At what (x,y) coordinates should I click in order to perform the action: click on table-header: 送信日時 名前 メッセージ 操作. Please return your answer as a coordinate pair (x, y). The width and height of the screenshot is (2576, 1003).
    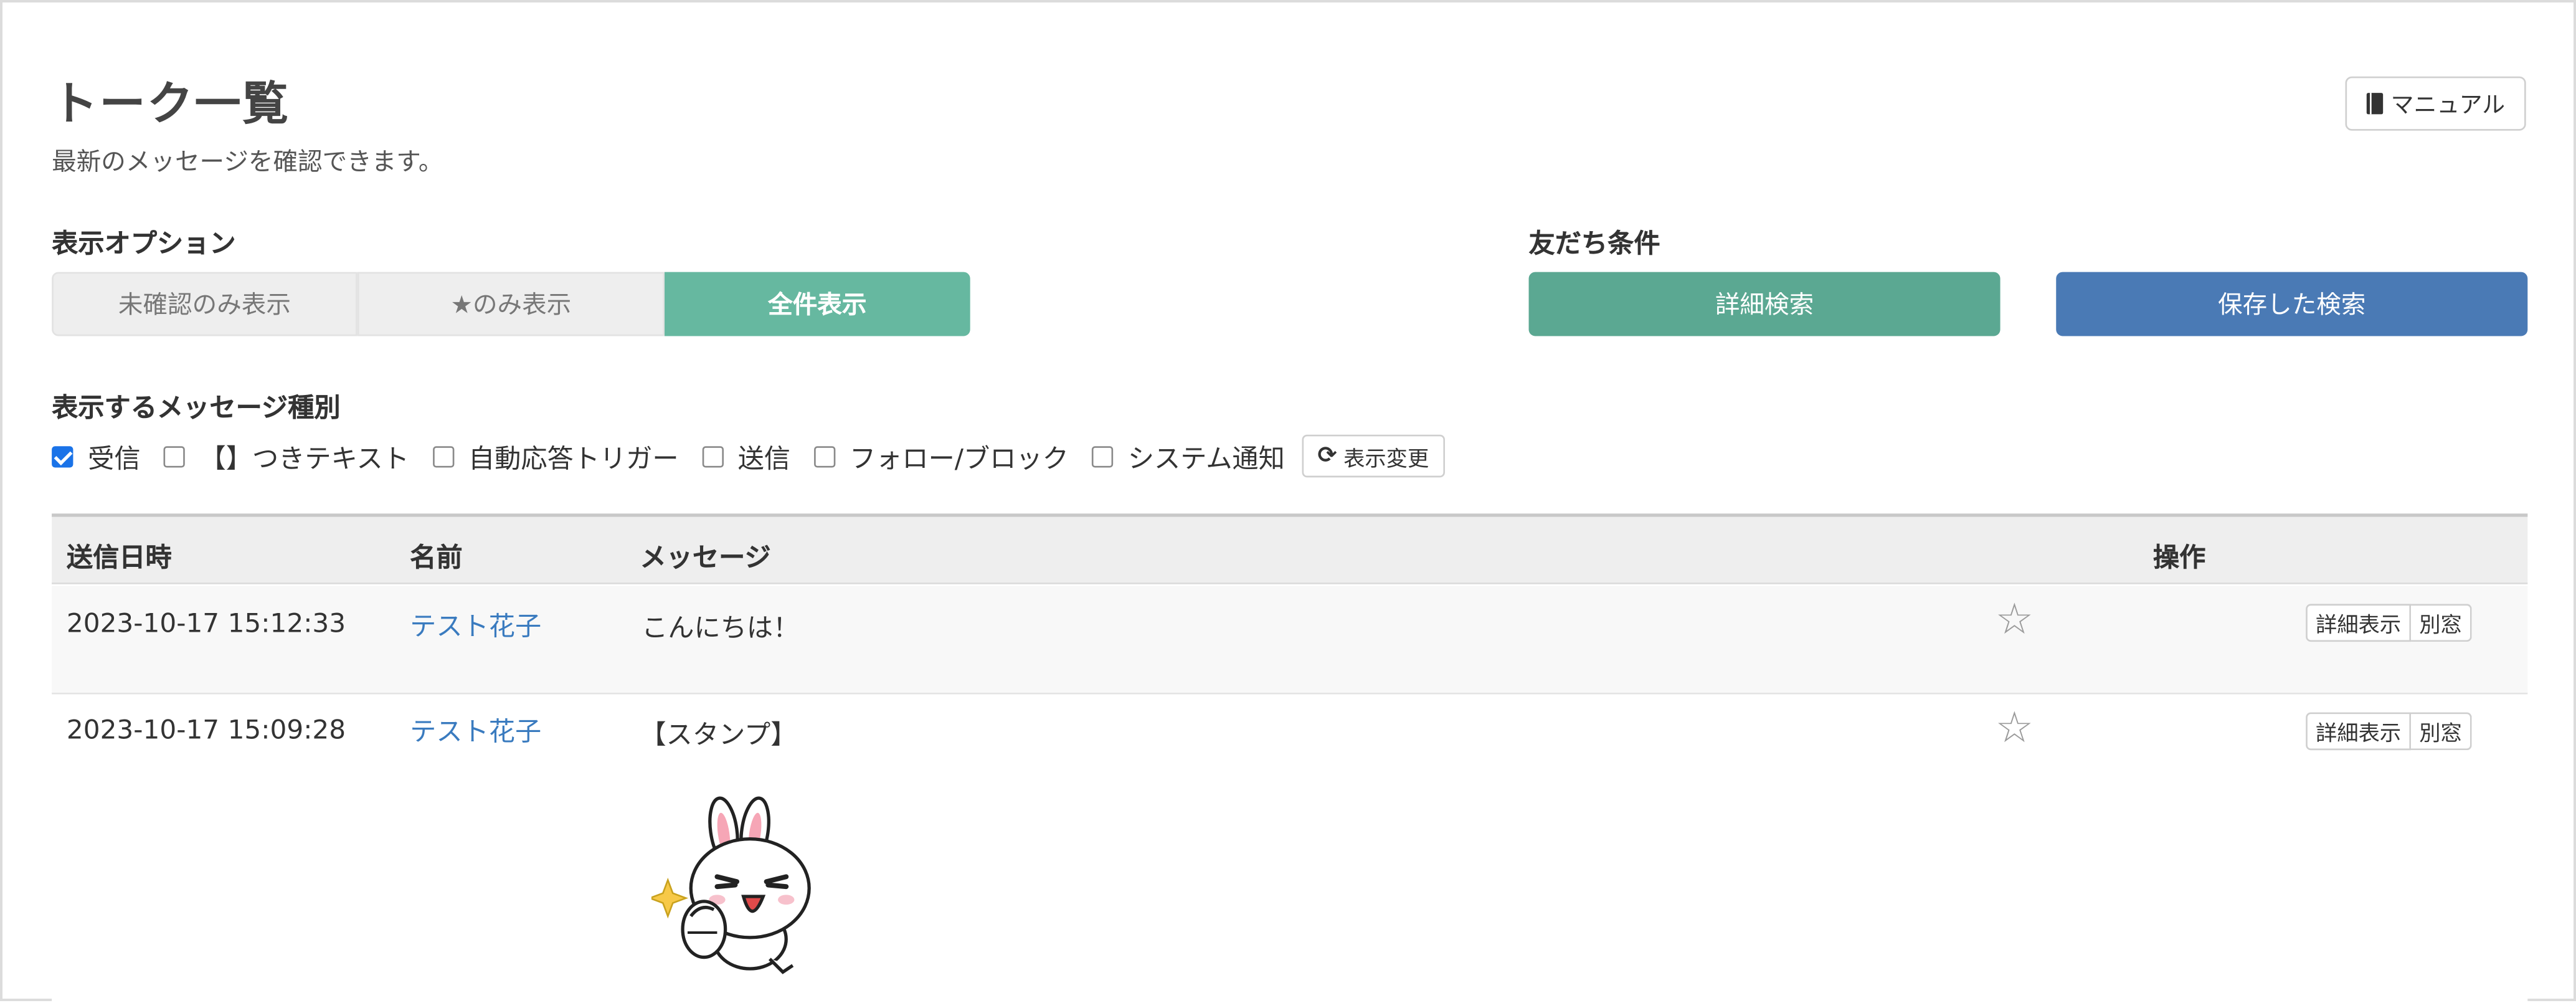
    Looking at the image, I should click on (1290, 548).